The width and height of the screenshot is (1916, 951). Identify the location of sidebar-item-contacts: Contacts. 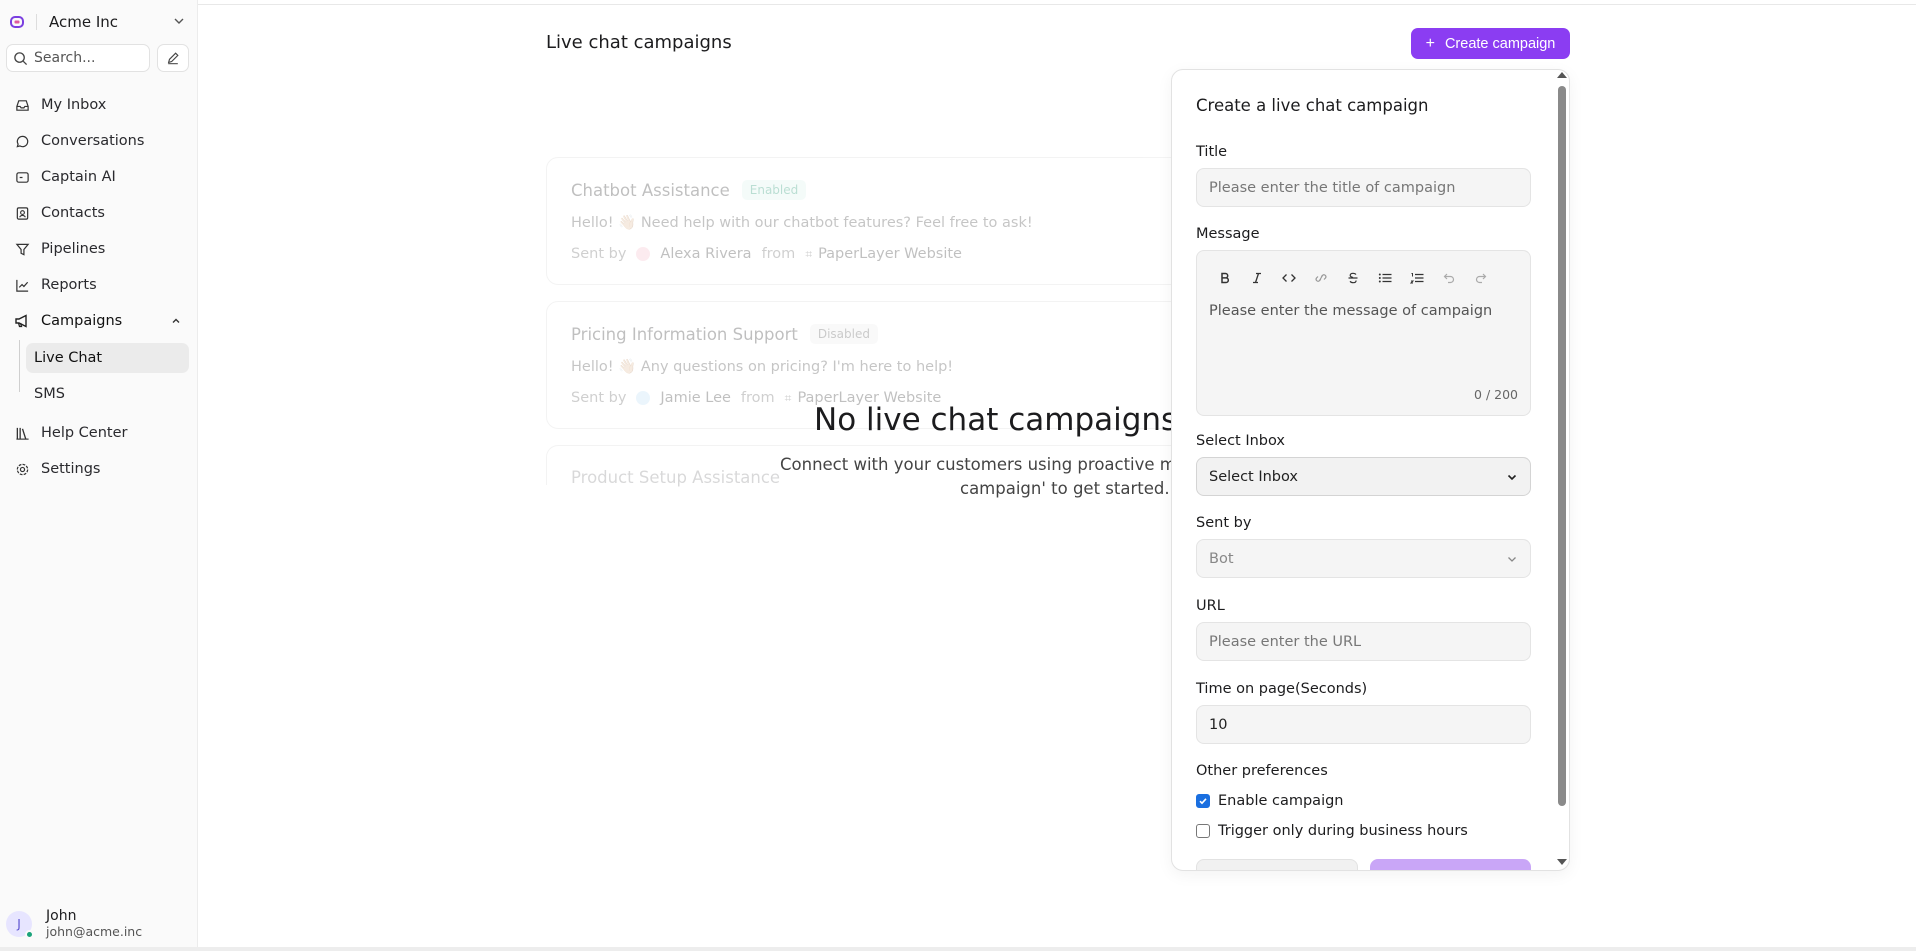
(99, 213).